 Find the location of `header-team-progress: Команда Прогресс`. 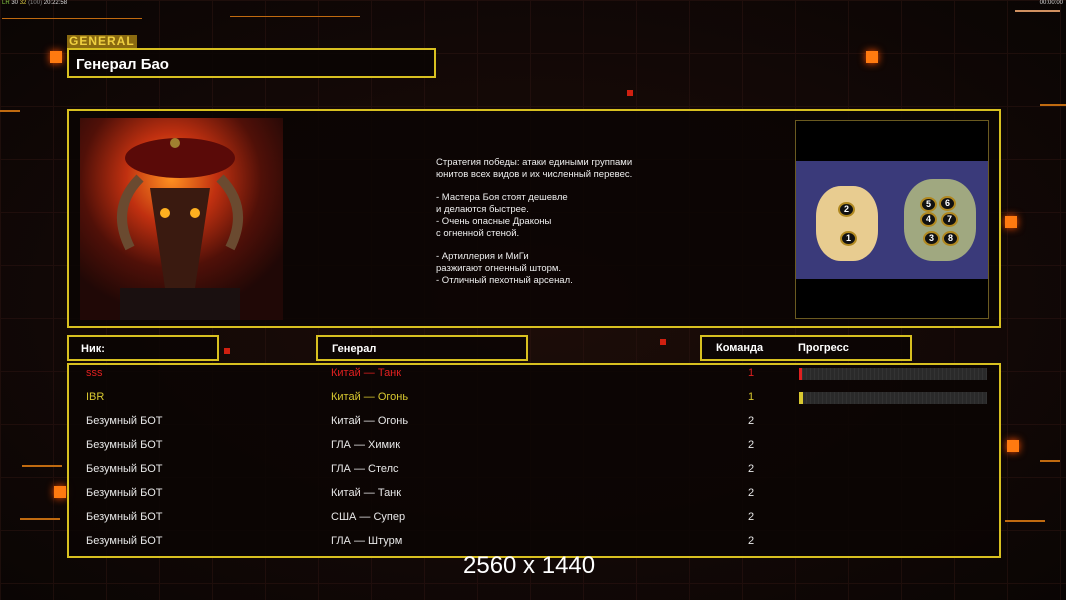

header-team-progress: Команда Прогресс is located at coordinates (806, 348).